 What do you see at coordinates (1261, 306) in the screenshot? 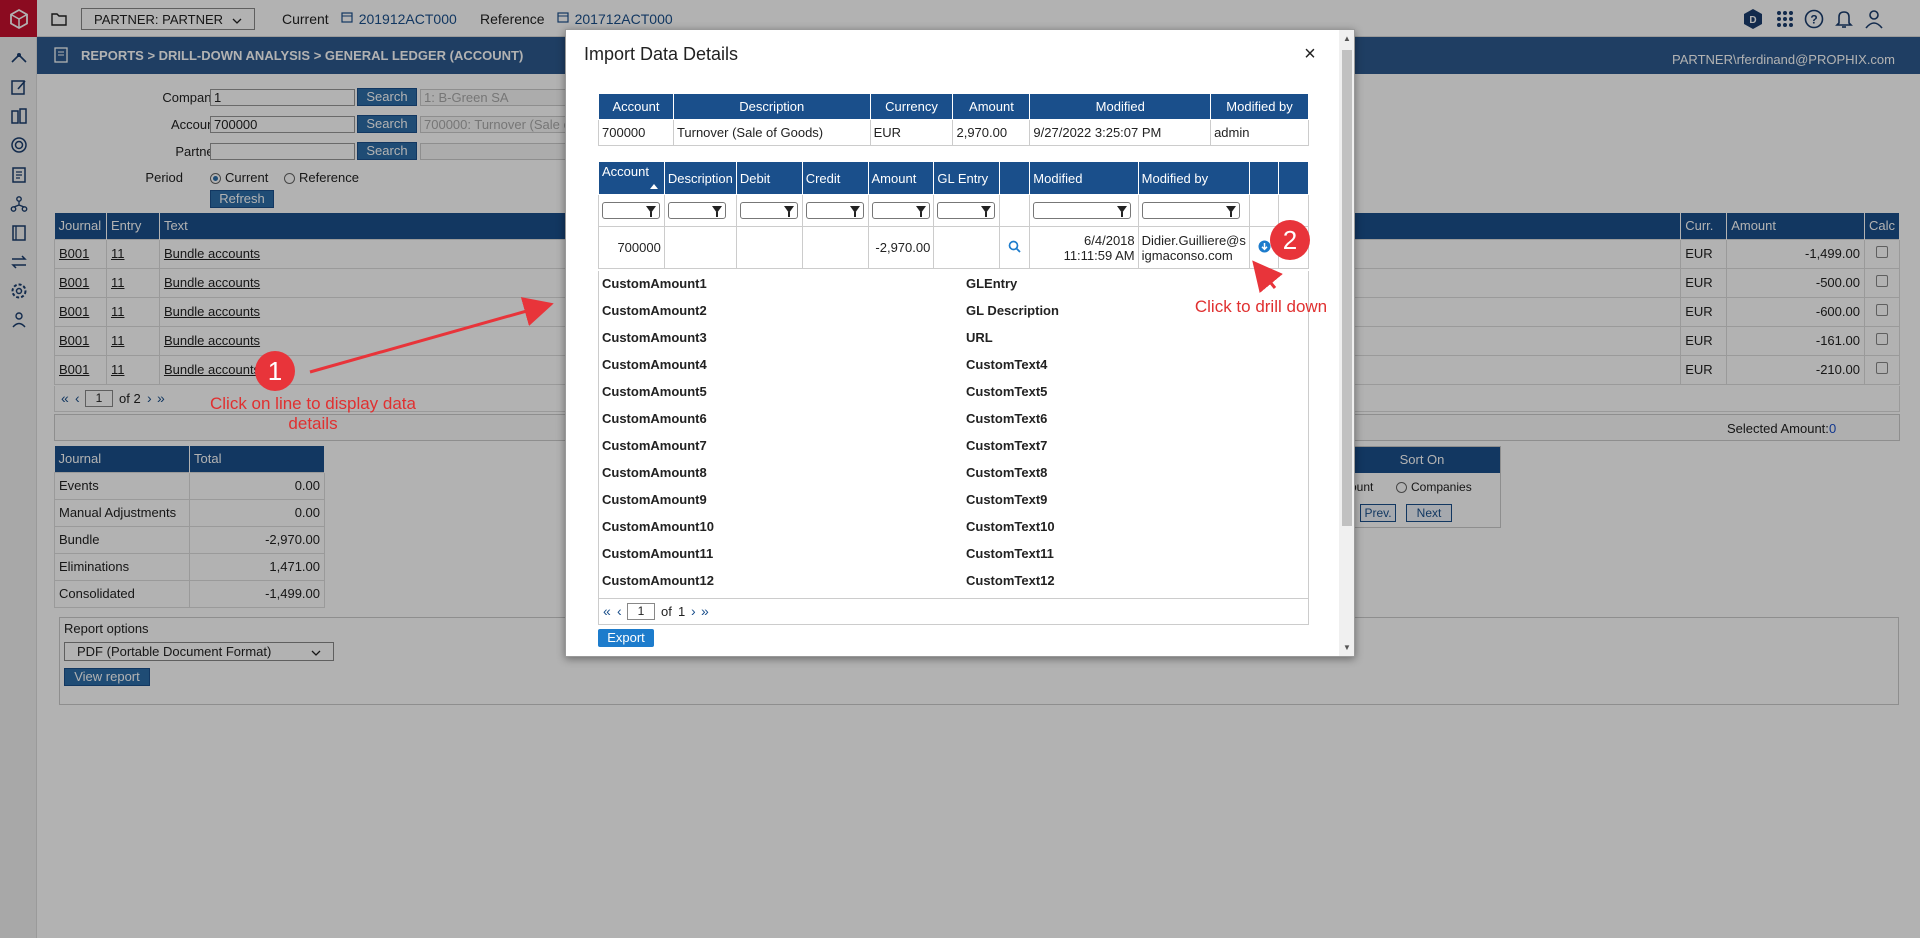
I see `annotation-text-2: Click to drill down` at bounding box center [1261, 306].